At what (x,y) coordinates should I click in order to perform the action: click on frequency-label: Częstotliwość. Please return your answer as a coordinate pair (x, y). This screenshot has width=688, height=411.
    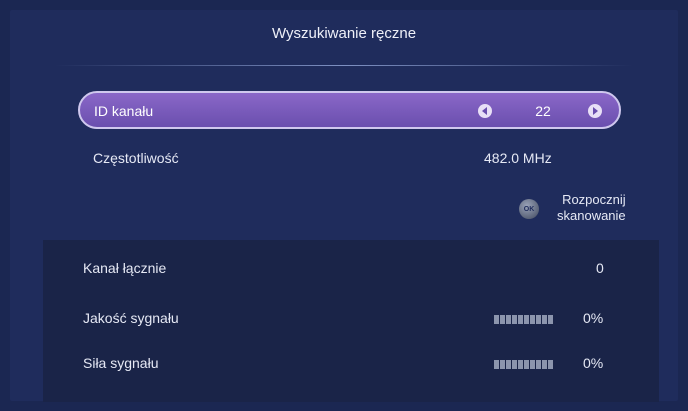
    Looking at the image, I should click on (136, 158).